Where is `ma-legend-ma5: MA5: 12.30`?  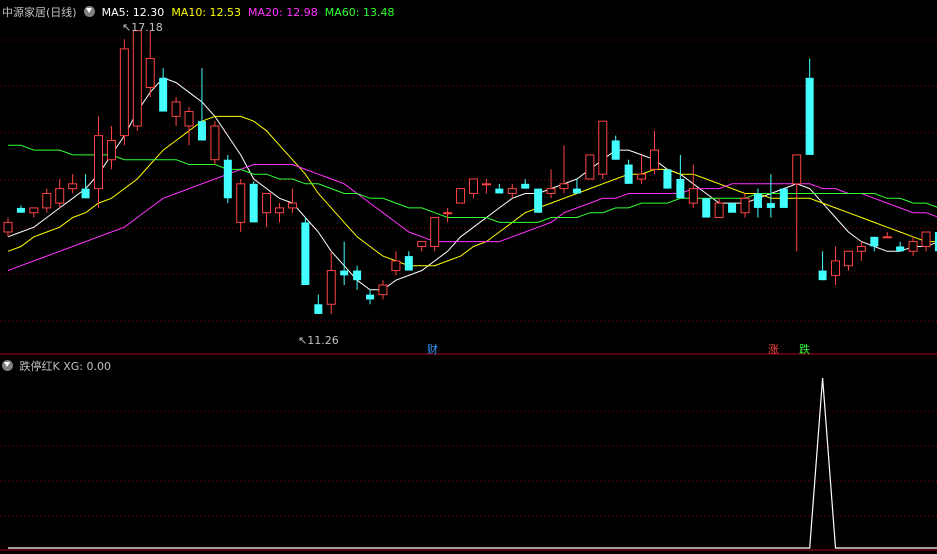 ma-legend-ma5: MA5: 12.30 is located at coordinates (133, 12).